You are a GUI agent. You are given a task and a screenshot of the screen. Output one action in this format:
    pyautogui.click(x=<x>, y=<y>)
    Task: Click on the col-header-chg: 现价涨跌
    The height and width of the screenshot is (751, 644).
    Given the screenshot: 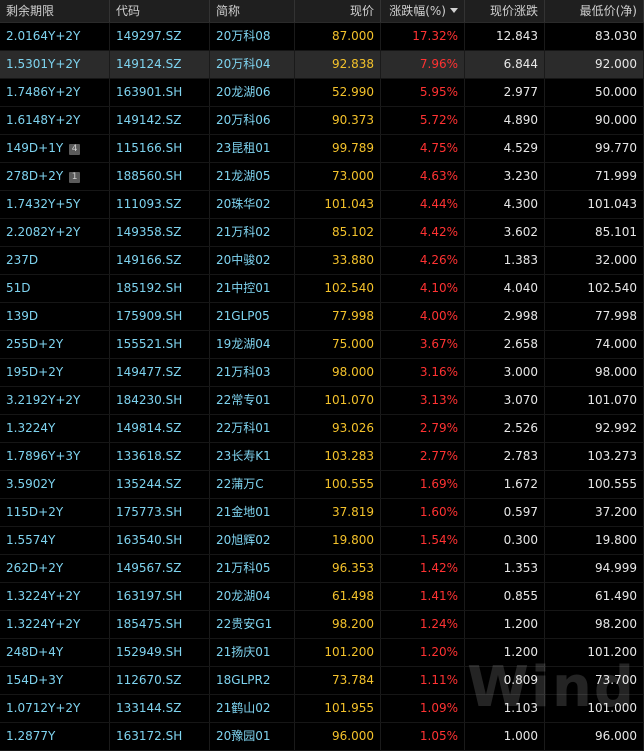 What is the action you would take?
    pyautogui.click(x=505, y=11)
    